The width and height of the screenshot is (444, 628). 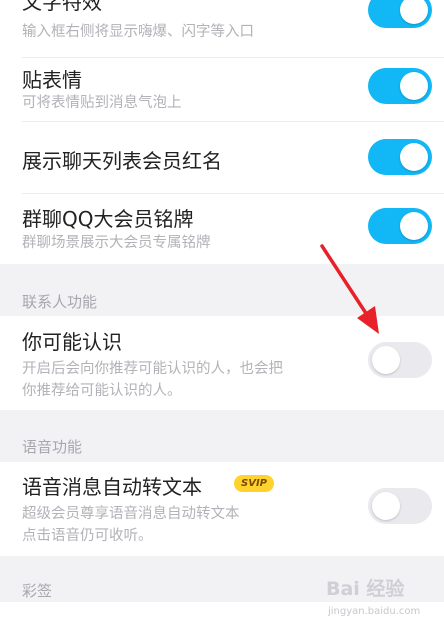 I want to click on setting-row-may-know: 你可能认识 开启后会向你推荐可能认识的人，也会把 你推荐给可能认识的人。, so click(x=222, y=363).